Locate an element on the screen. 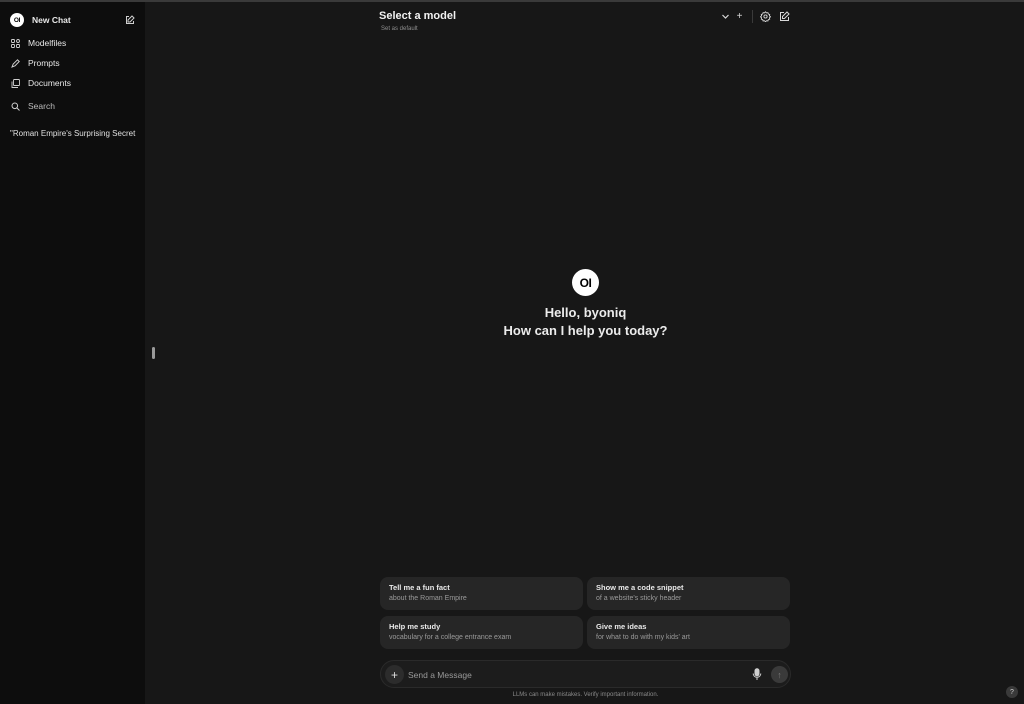 This screenshot has width=1024, height=704. message-composer: + ↑ is located at coordinates (585, 674).